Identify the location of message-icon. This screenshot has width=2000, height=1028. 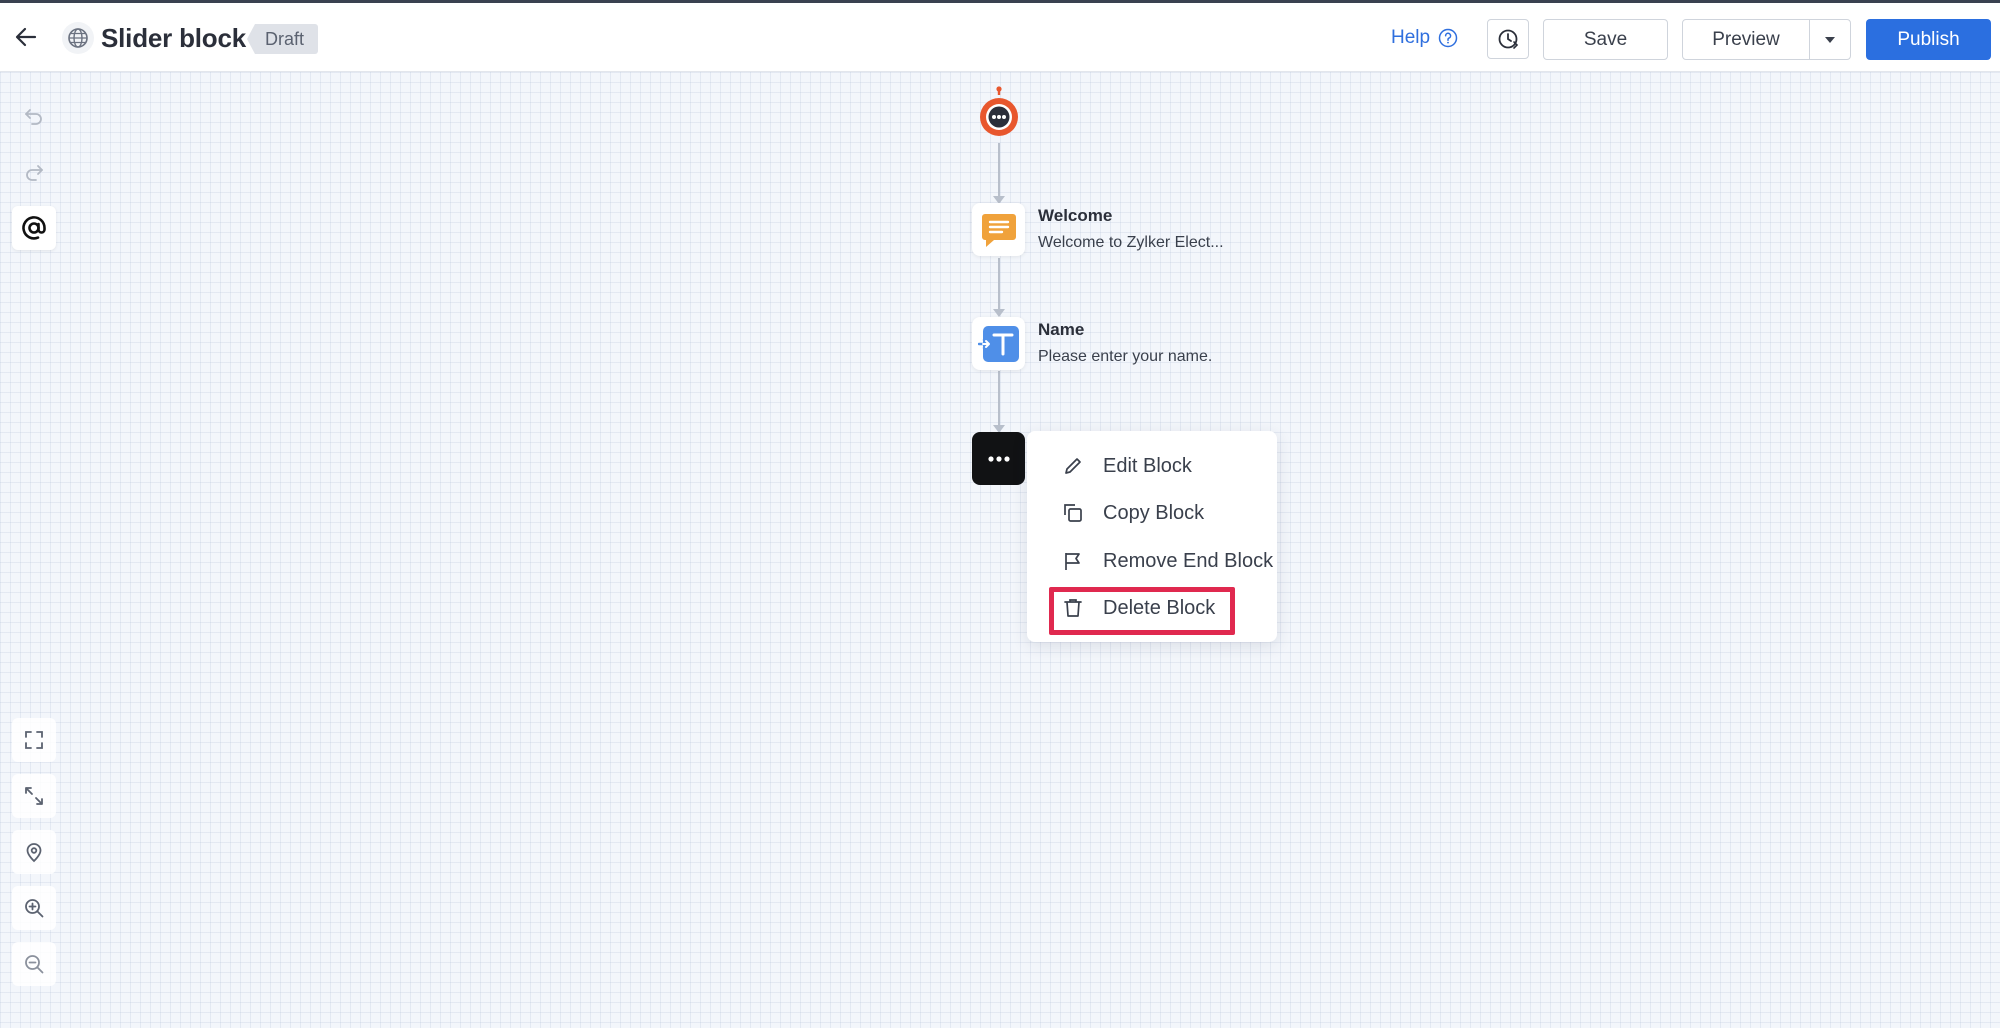
(998, 230).